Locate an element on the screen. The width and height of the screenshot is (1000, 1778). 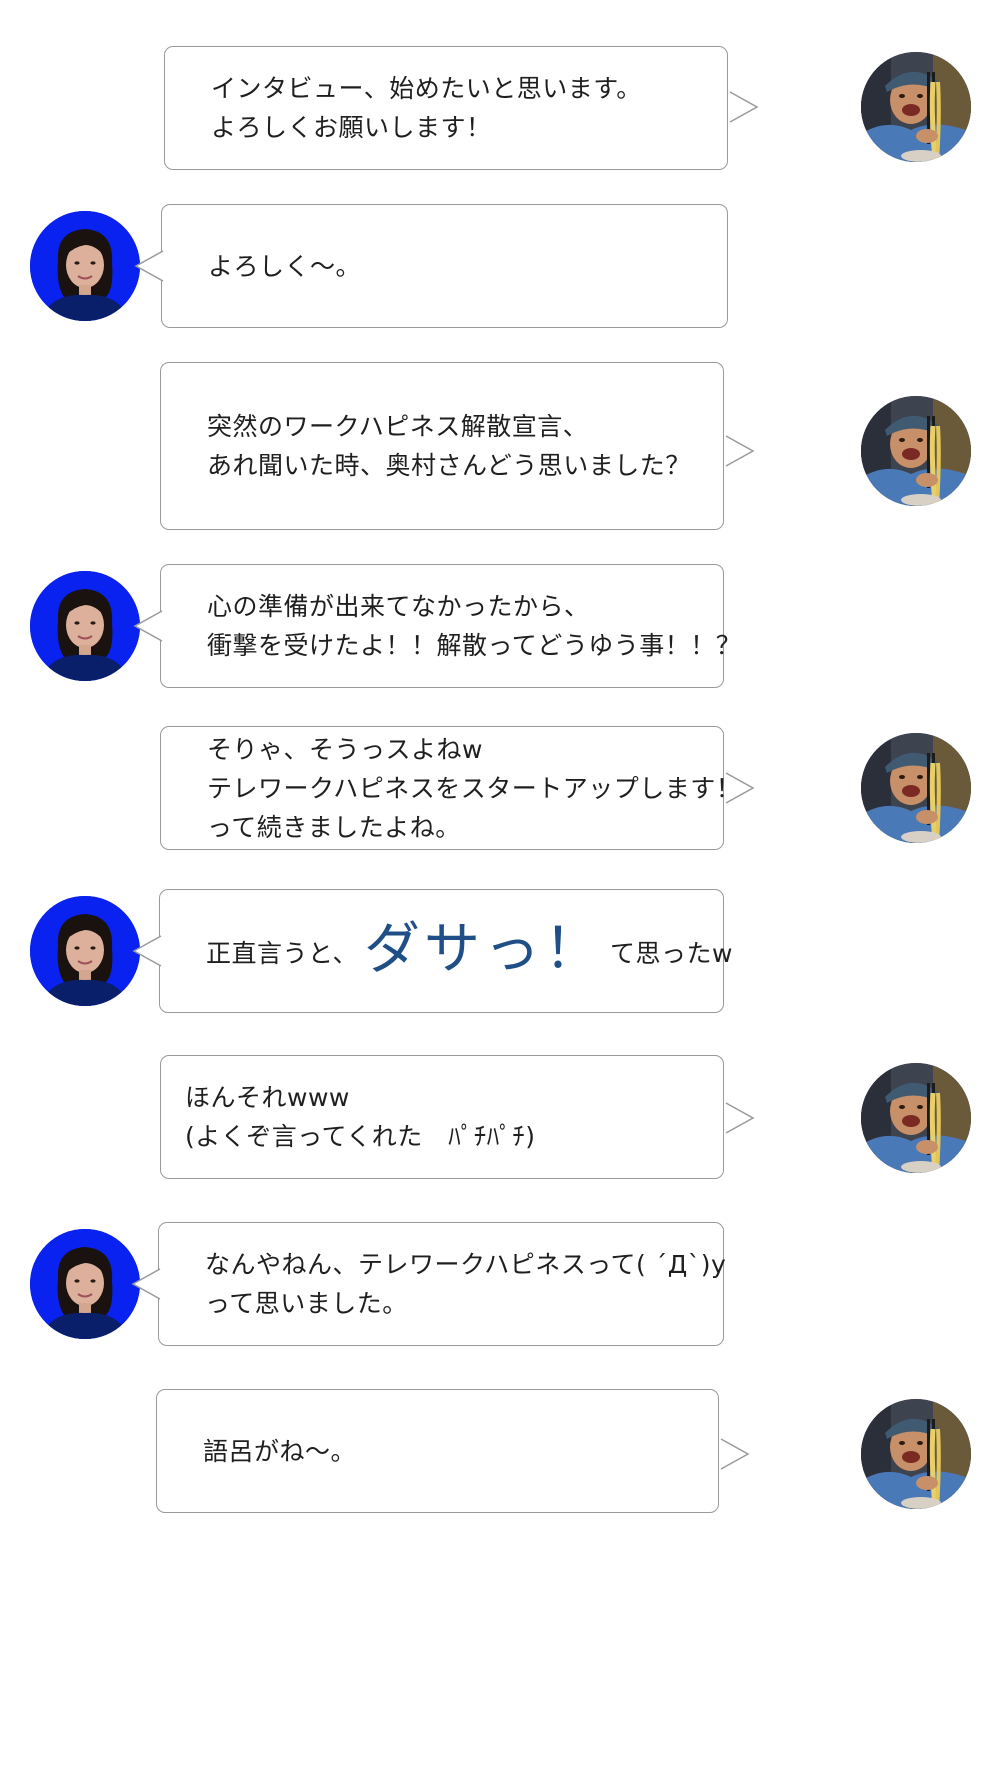
interviewer-speech-bubble: インタビュー、始めたいと思います。 よろしくお願いします！ is located at coordinates (446, 108).